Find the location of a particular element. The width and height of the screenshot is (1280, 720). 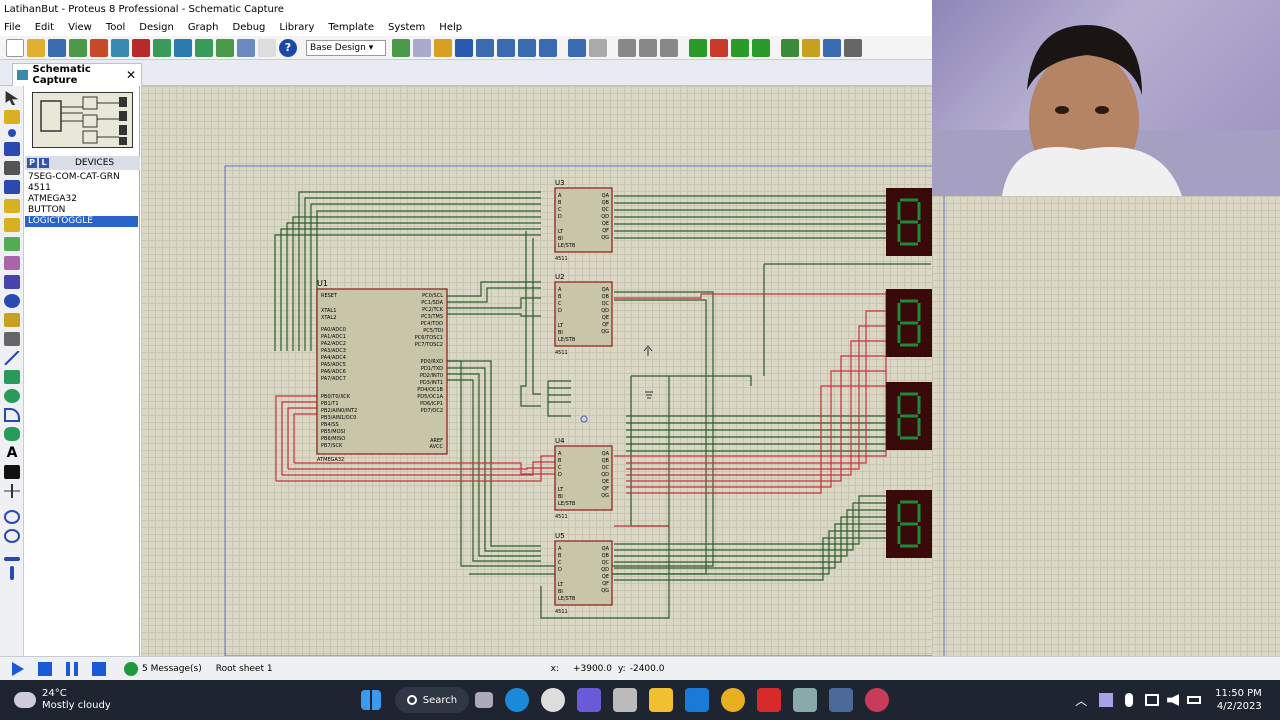

paste-icon is located at coordinates (669, 47).